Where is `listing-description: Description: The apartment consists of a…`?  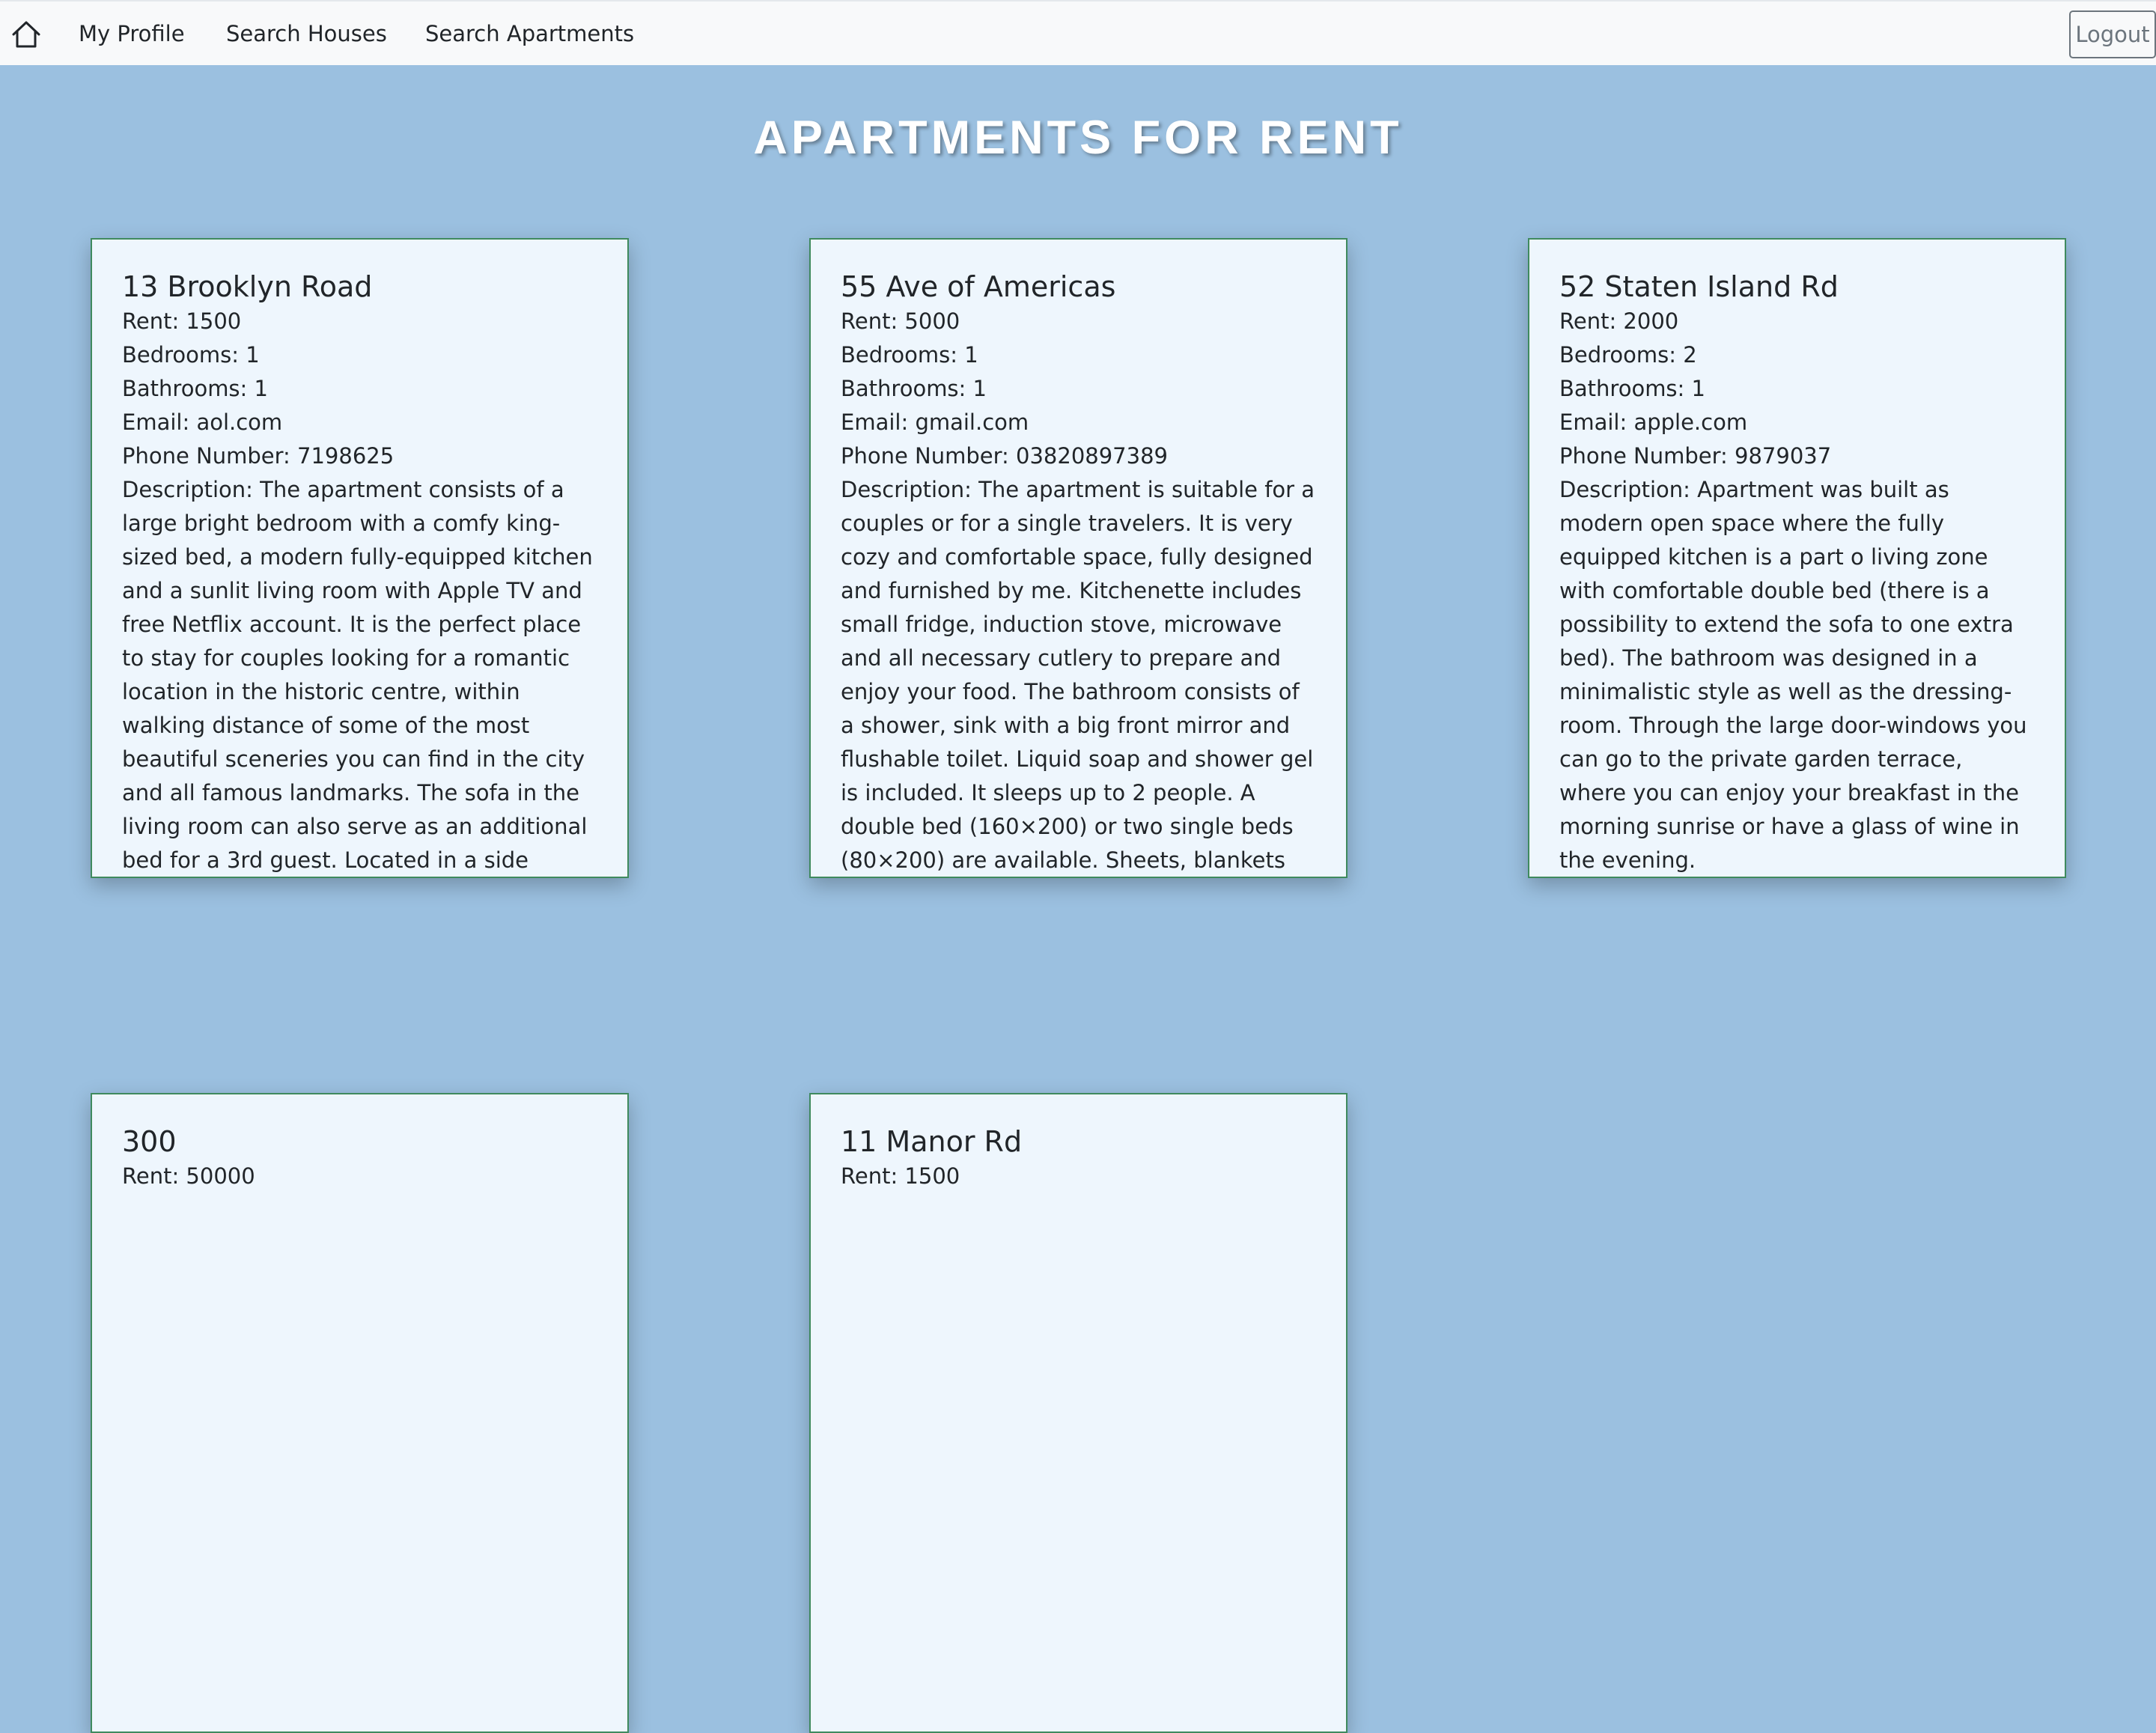
listing-description: Description: The apartment consists of a… is located at coordinates (357, 675).